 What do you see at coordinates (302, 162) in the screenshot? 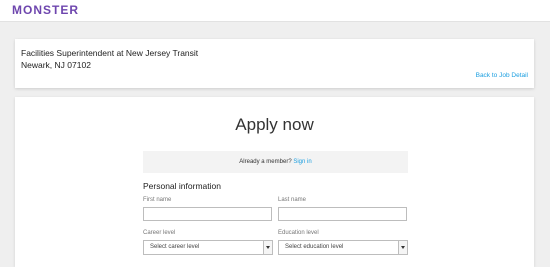
I see `sign-in-link: Sign in` at bounding box center [302, 162].